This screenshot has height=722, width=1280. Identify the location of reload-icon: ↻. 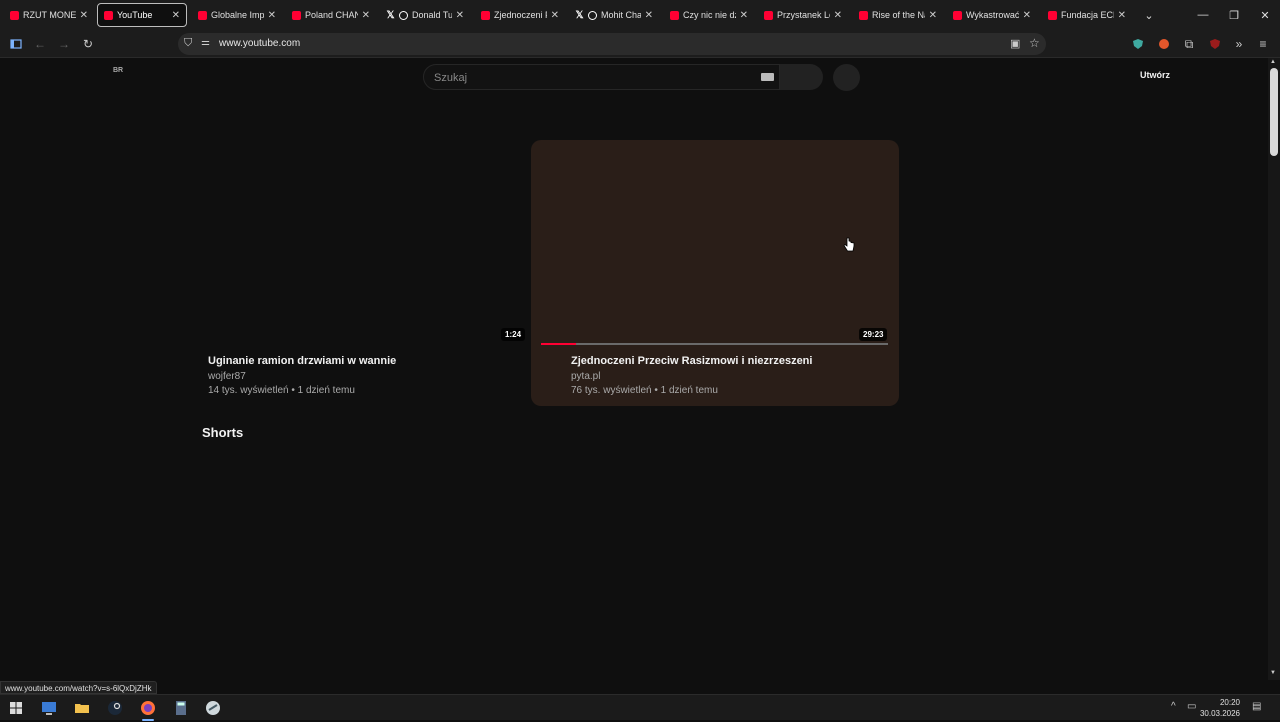
(88, 44).